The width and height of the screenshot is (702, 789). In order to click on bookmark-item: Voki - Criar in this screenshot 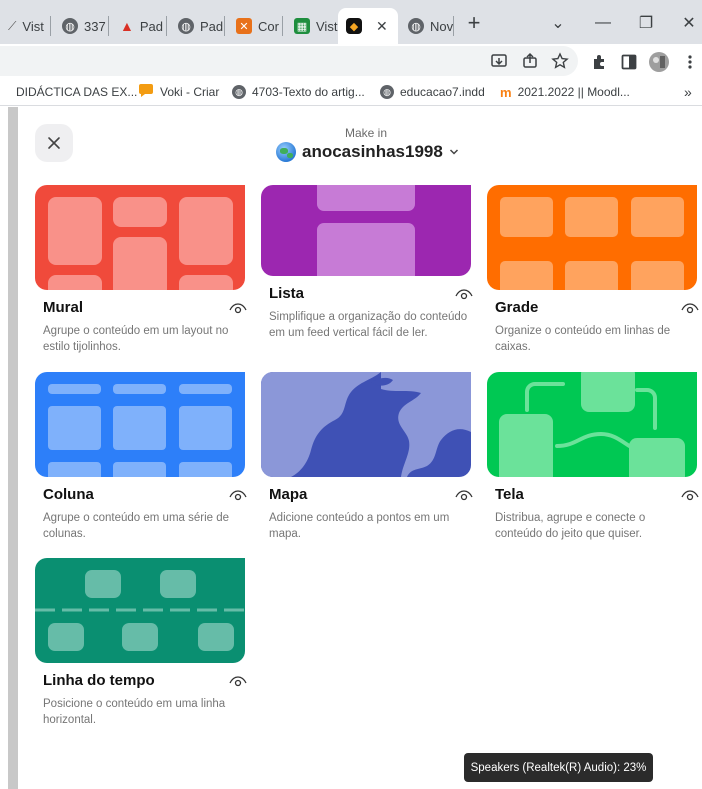, I will do `click(178, 92)`.